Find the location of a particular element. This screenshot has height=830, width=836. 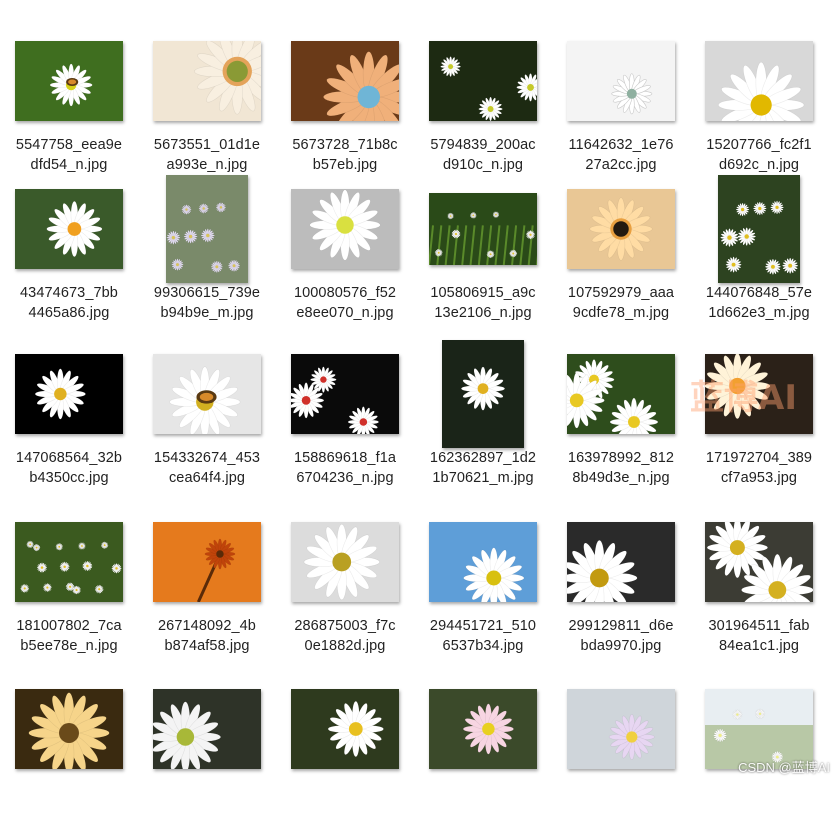

file-item: 5673728_71b8c b57eb.jpg is located at coordinates (345, 107).